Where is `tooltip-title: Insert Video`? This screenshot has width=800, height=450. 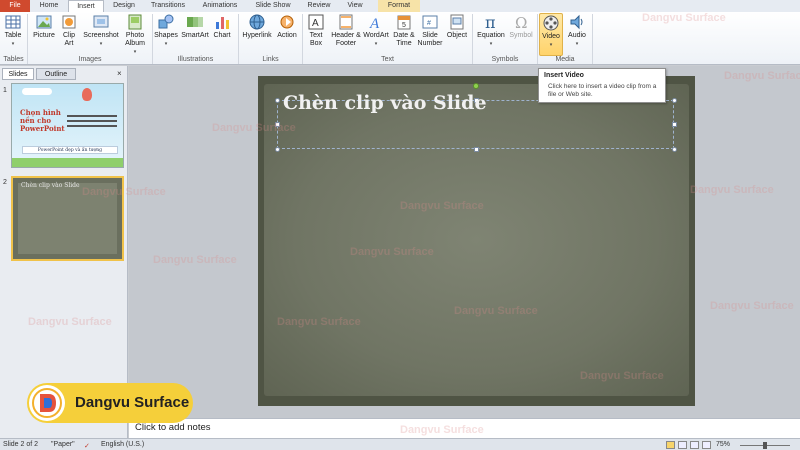 tooltip-title: Insert Video is located at coordinates (564, 75).